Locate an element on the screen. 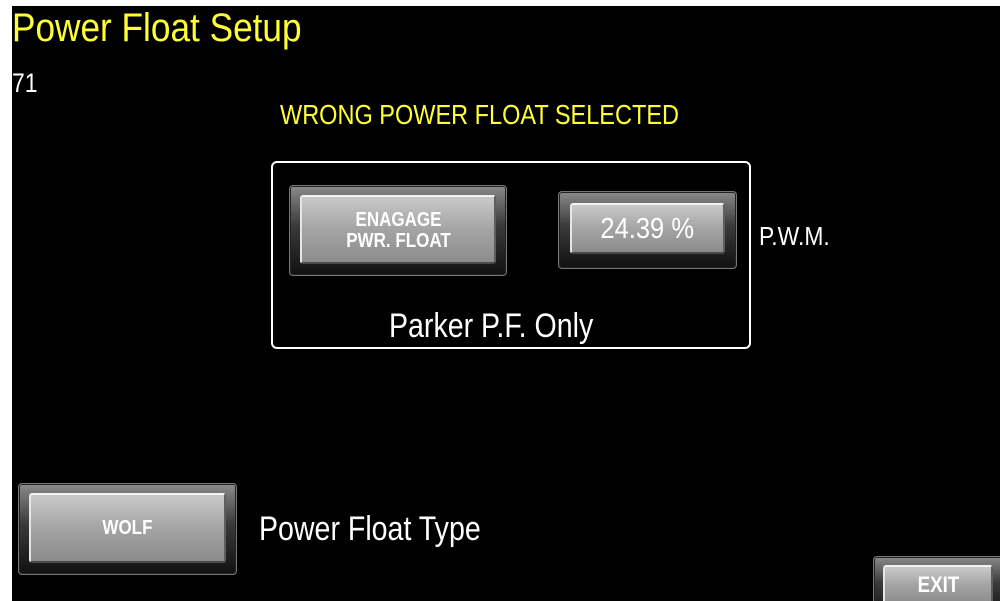  power-float-type-value: WOLF is located at coordinates (127, 528).